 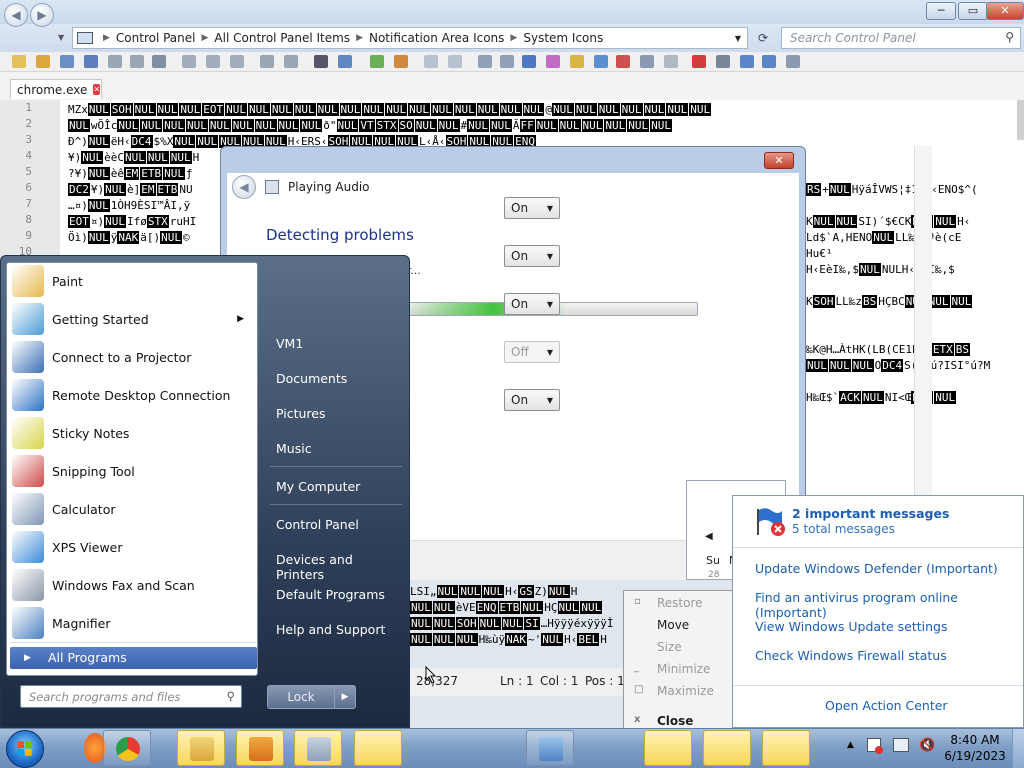 I want to click on replace-icon, so click(x=345, y=61).